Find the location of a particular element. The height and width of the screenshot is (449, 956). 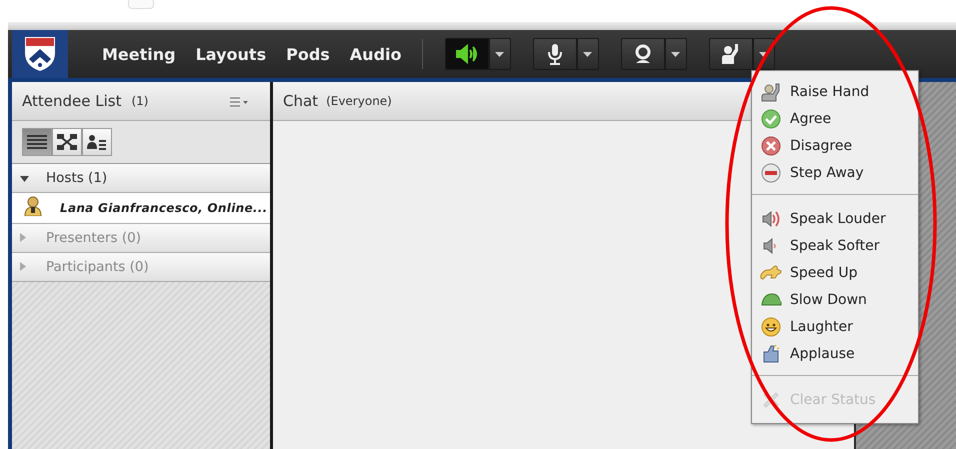

menu-item: Agree is located at coordinates (835, 118).